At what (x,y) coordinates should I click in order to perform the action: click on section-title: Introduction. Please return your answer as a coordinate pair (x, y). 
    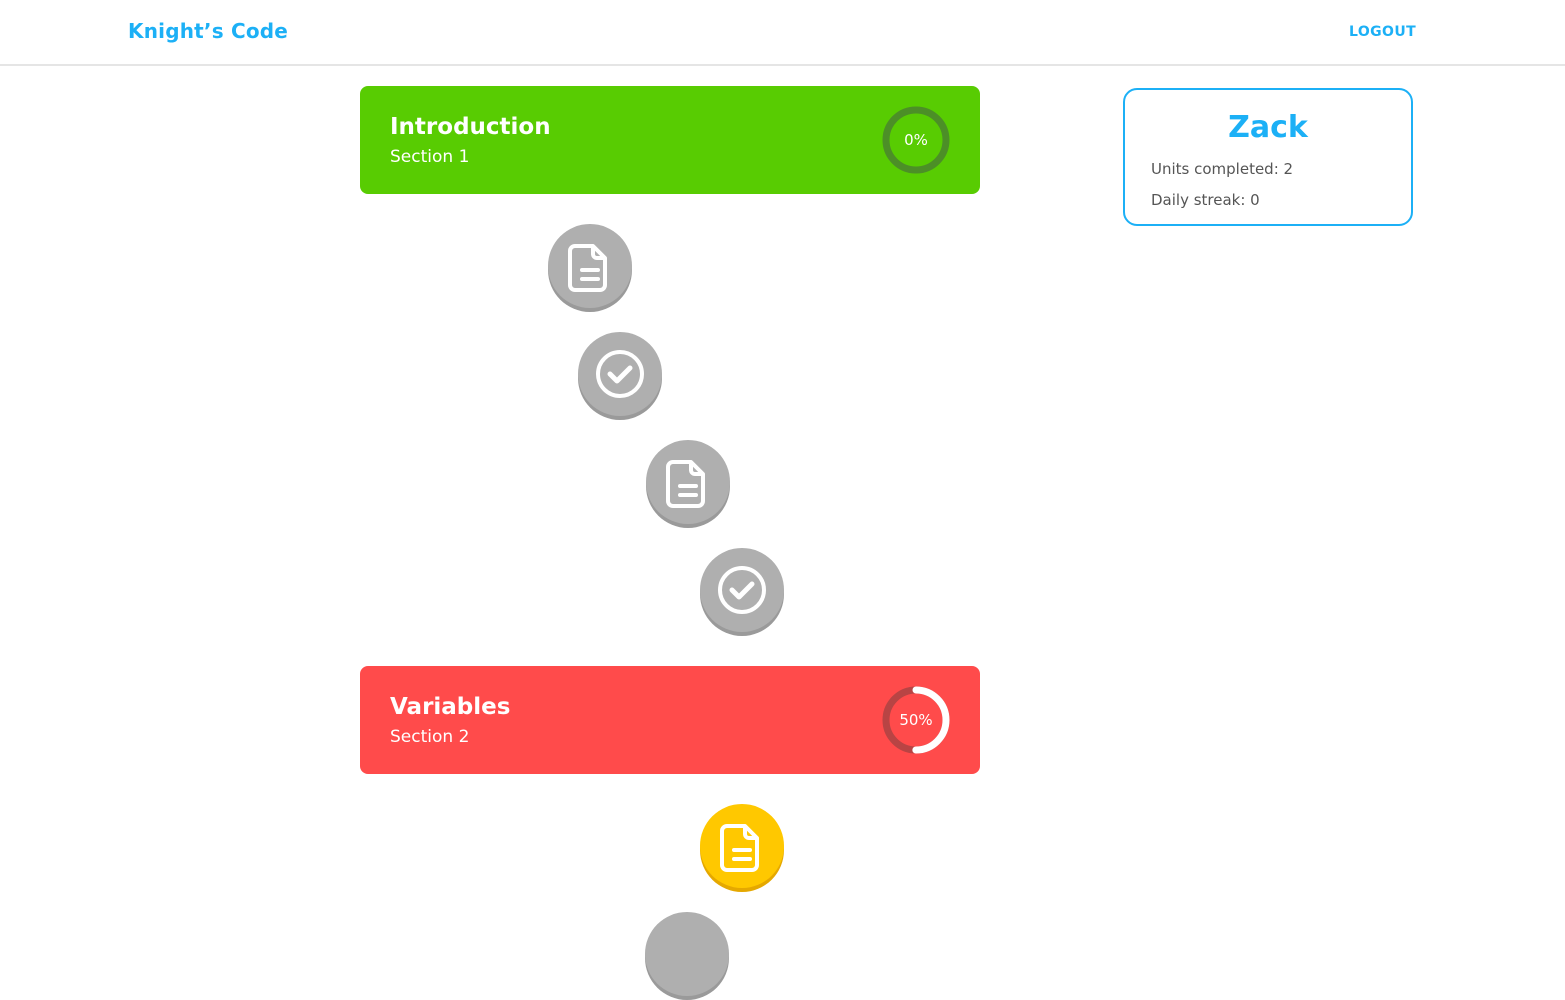
    Looking at the image, I should click on (470, 127).